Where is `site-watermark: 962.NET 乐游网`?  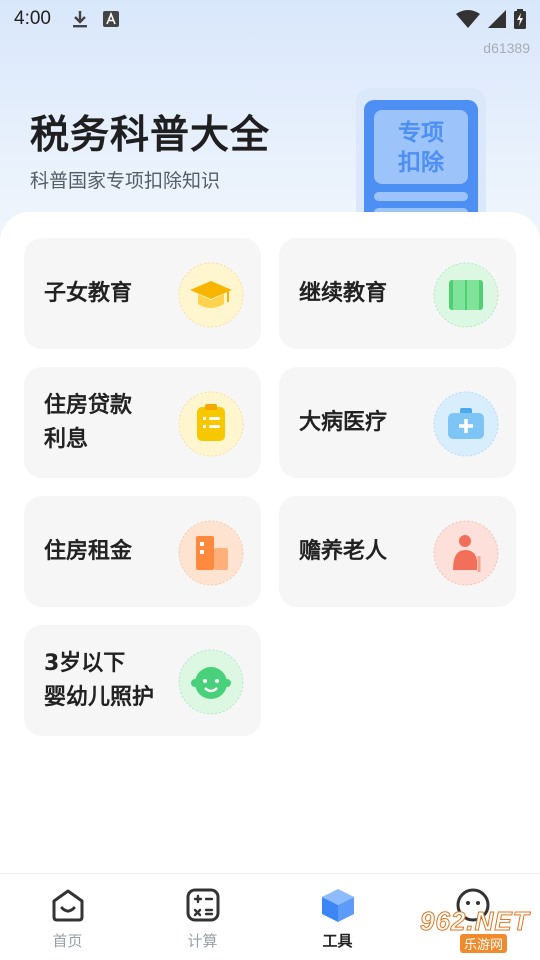 site-watermark: 962.NET 乐游网 is located at coordinates (469, 930).